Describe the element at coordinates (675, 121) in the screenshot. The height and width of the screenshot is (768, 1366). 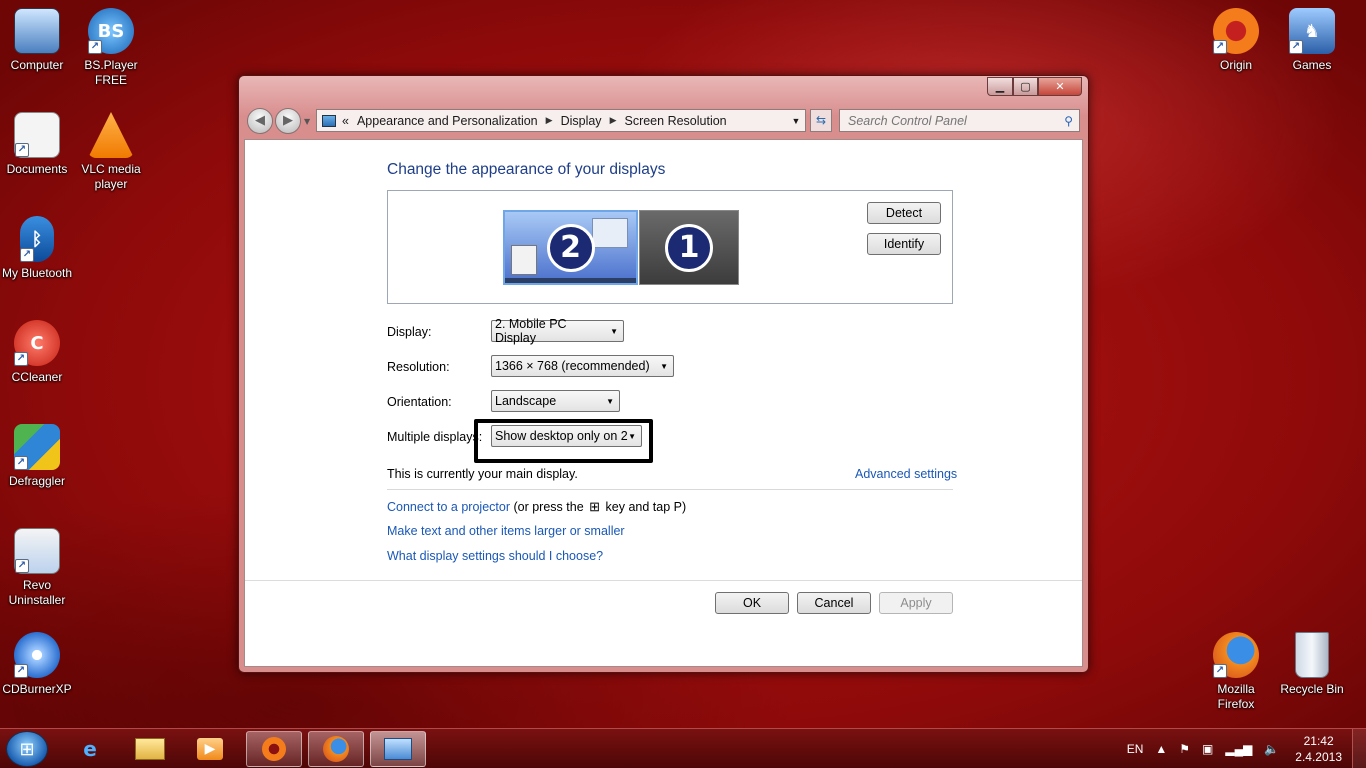
I see `breadcrumb-screen-resolution: Screen Resolution` at that location.